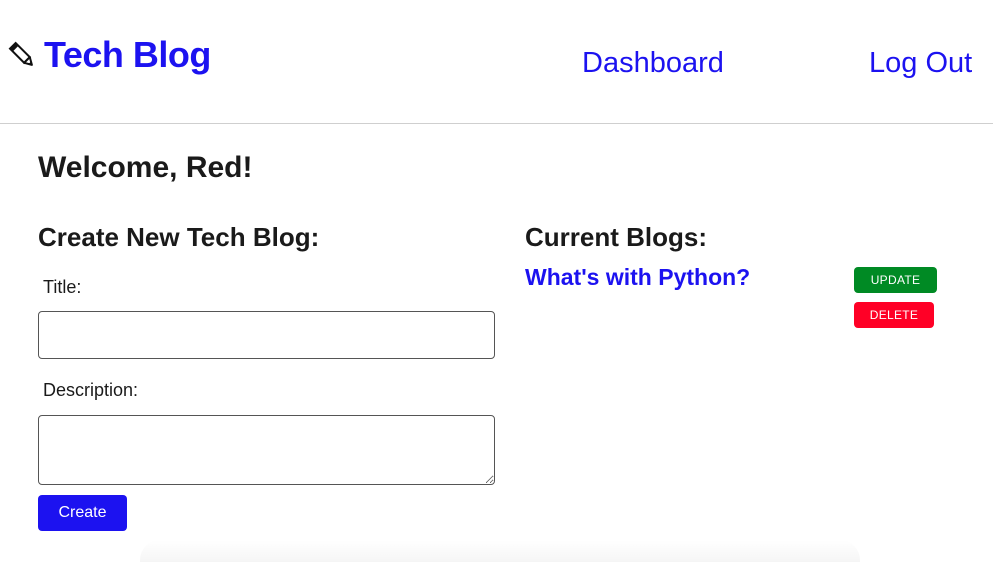 The height and width of the screenshot is (562, 993). What do you see at coordinates (82, 513) in the screenshot?
I see `create-button: Create` at bounding box center [82, 513].